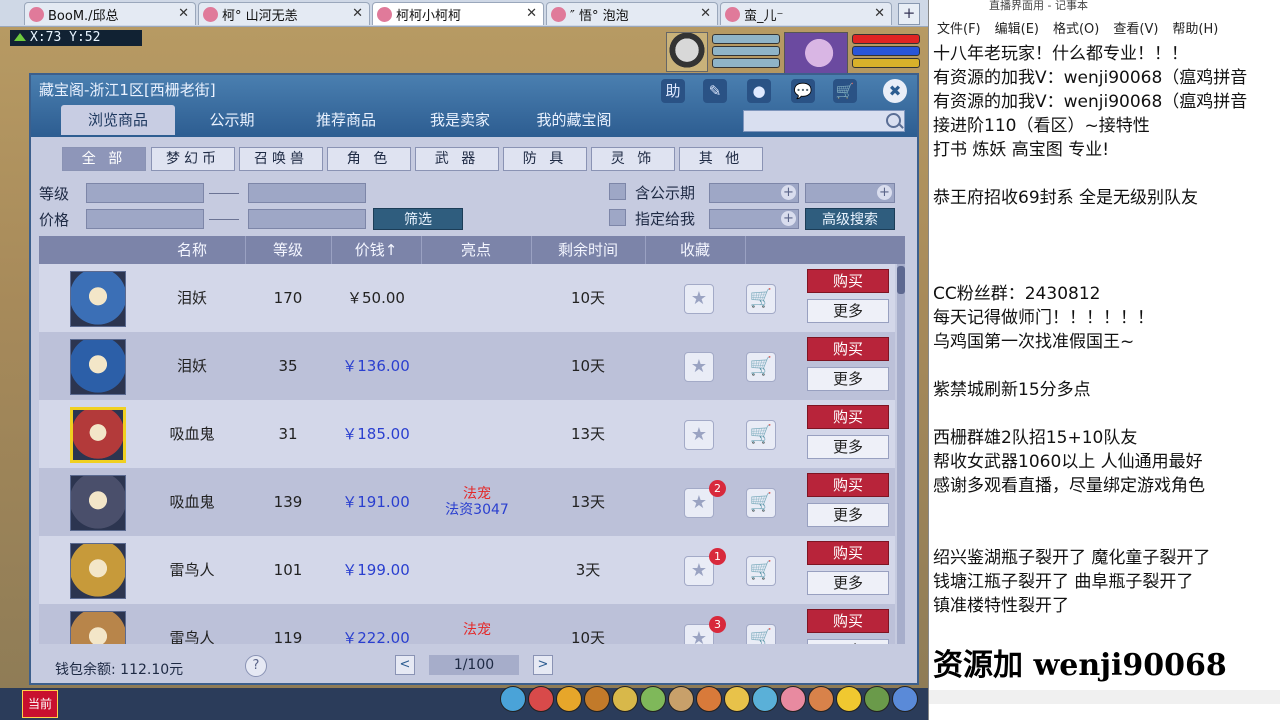  I want to click on attack-icon, so click(541, 699).